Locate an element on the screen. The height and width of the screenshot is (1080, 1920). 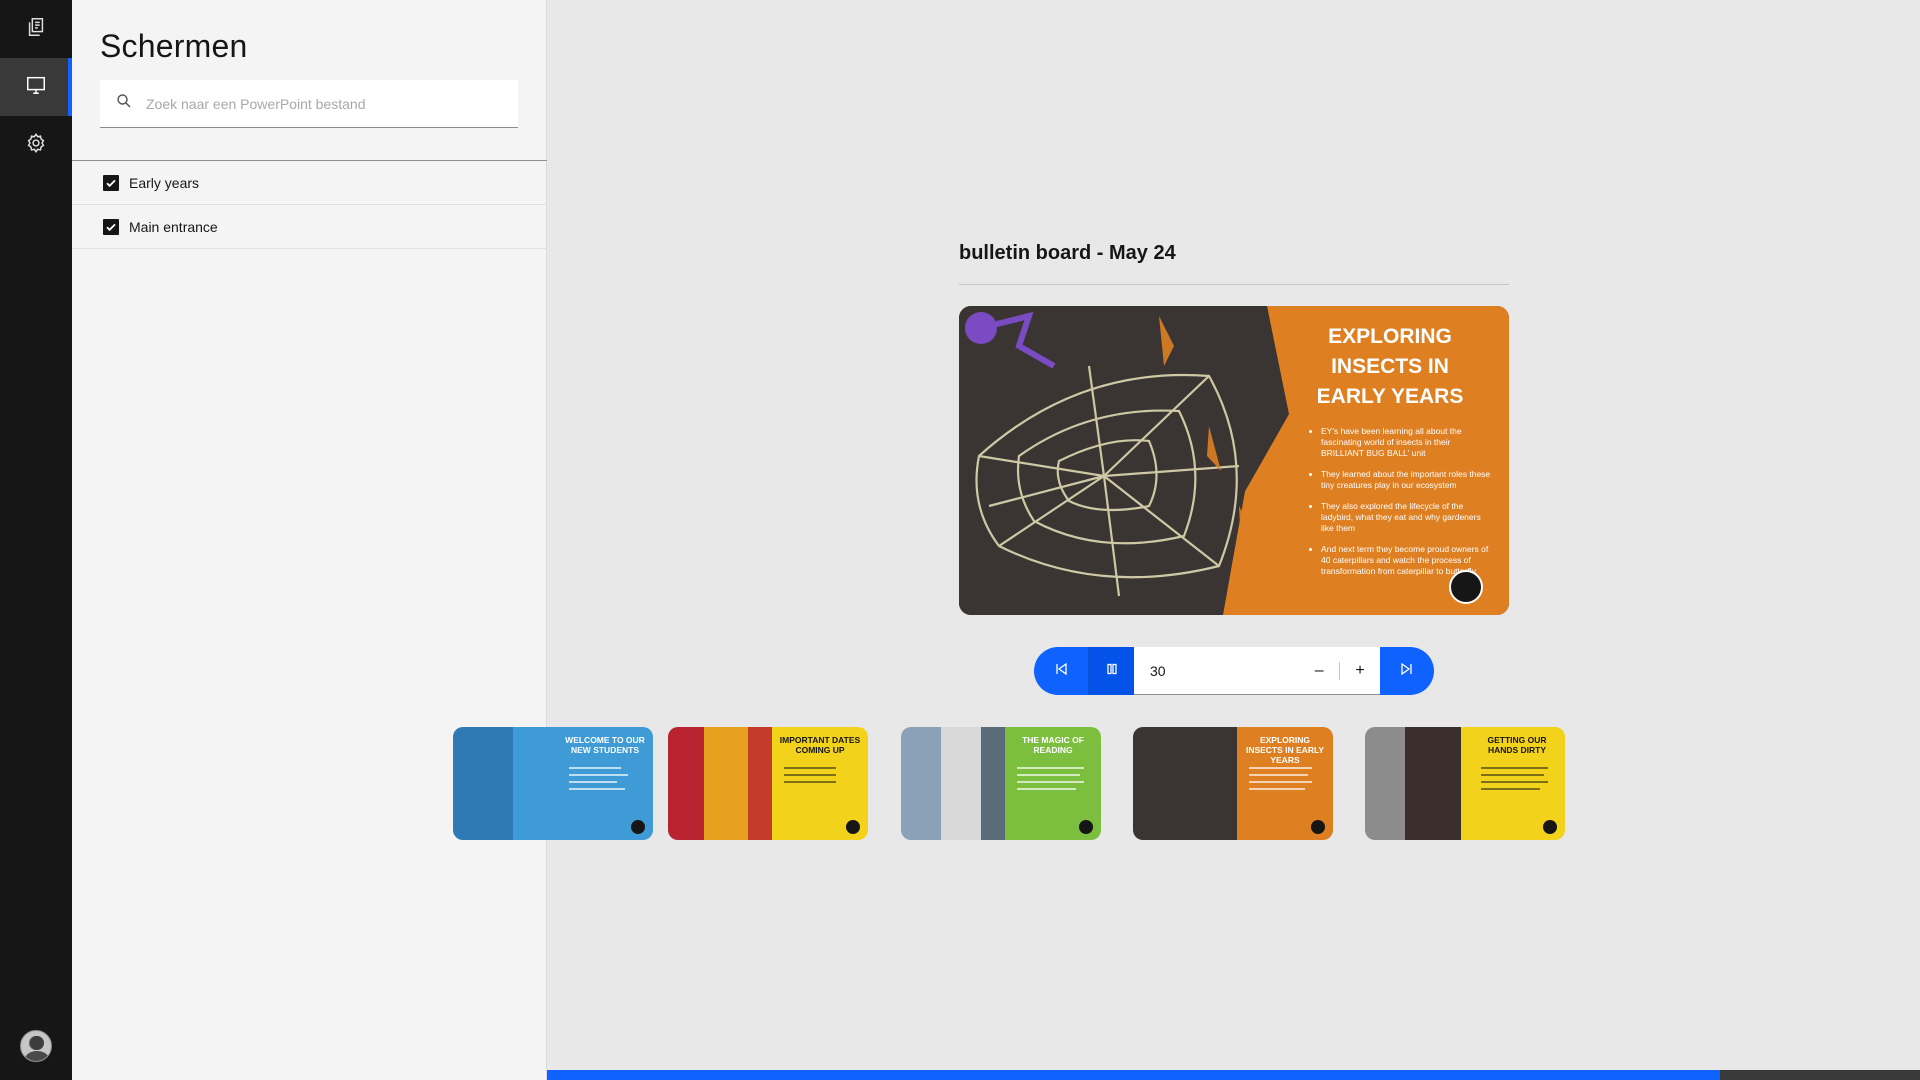
decrement-button: – is located at coordinates (1319, 671).